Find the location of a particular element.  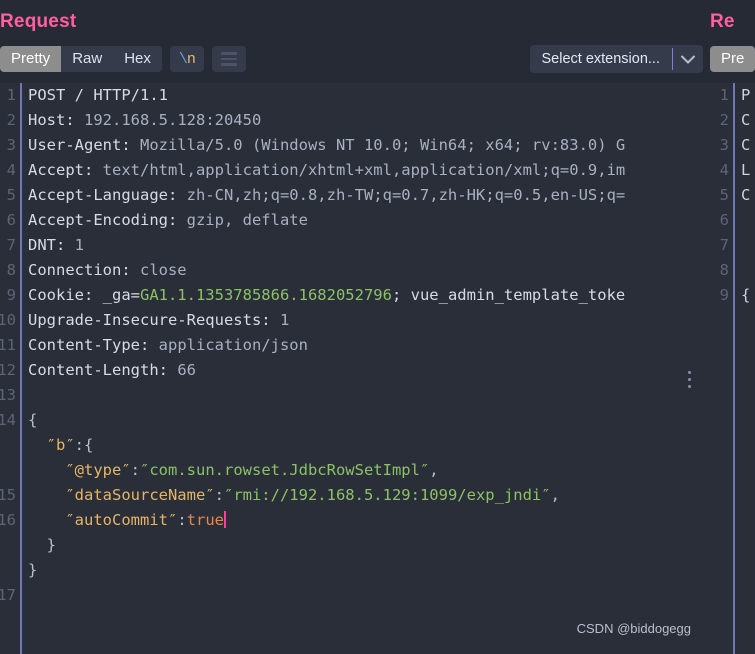

code-token: close is located at coordinates (163, 270).